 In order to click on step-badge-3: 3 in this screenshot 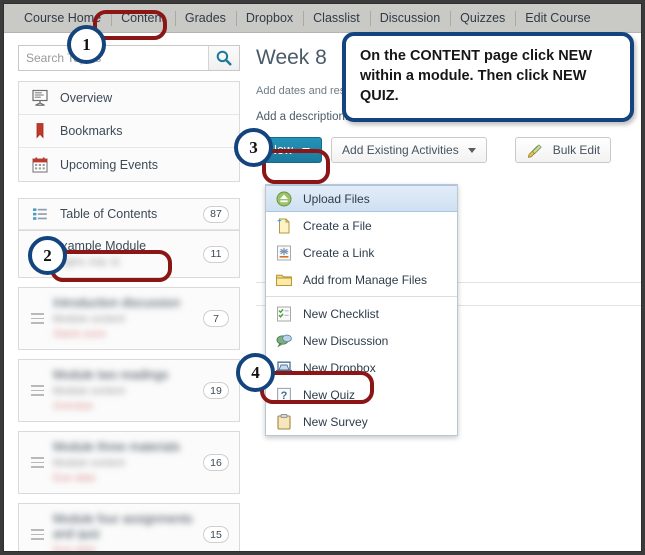, I will do `click(253, 147)`.